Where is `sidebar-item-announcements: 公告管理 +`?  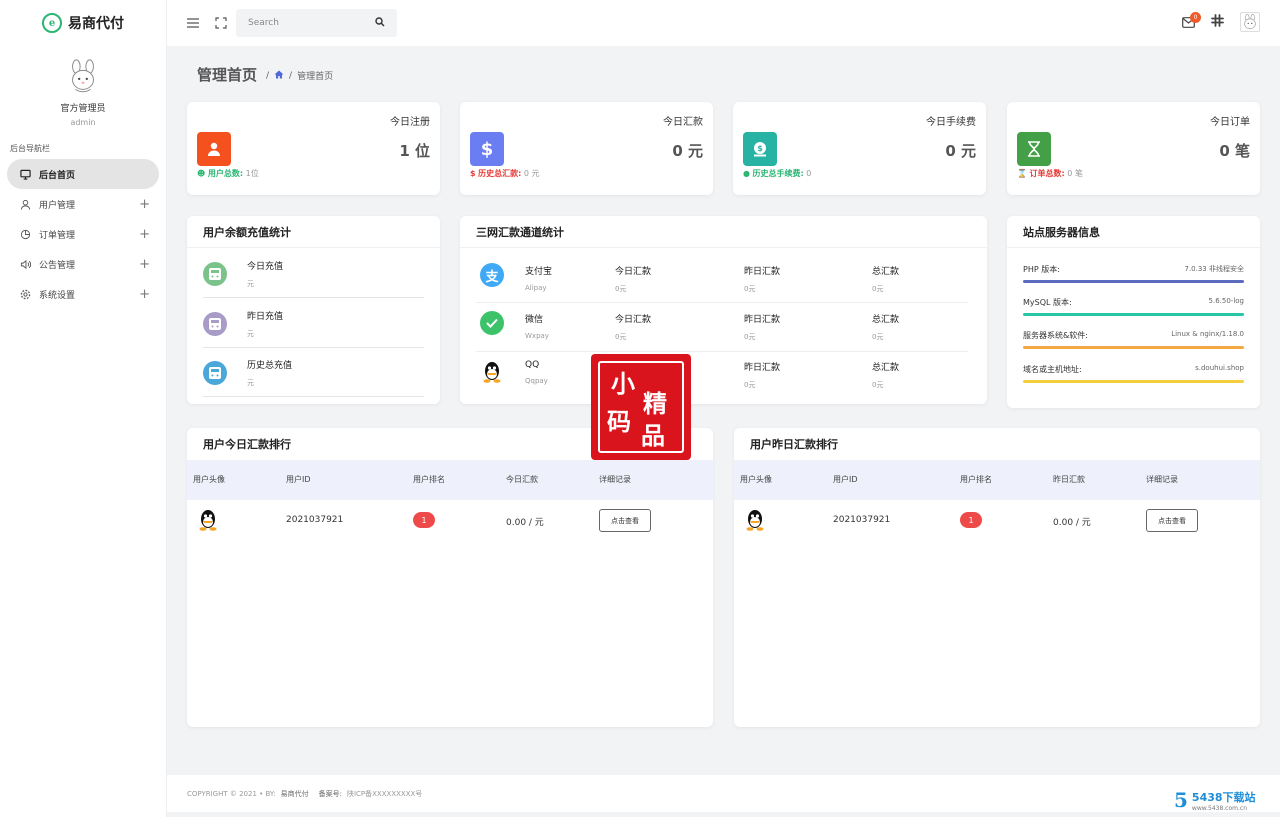 sidebar-item-announcements: 公告管理 + is located at coordinates (83, 264).